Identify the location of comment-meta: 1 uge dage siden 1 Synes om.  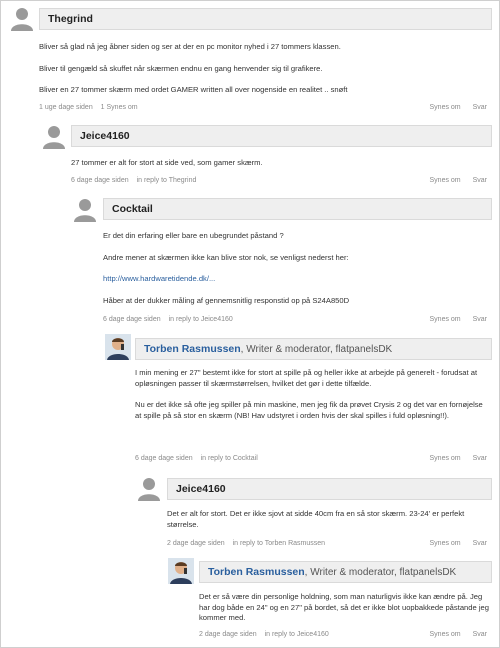
(91, 107).